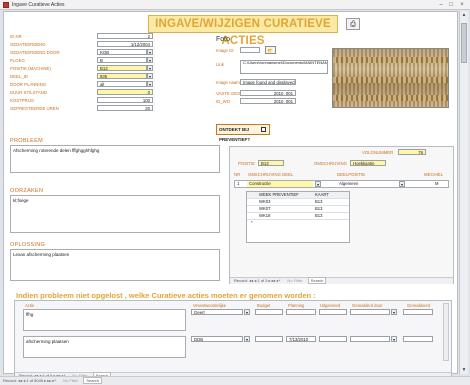 Image resolution: width=470 pixels, height=385 pixels. What do you see at coordinates (268, 101) in the screenshot?
I see `id-wo-field: 2010_001` at bounding box center [268, 101].